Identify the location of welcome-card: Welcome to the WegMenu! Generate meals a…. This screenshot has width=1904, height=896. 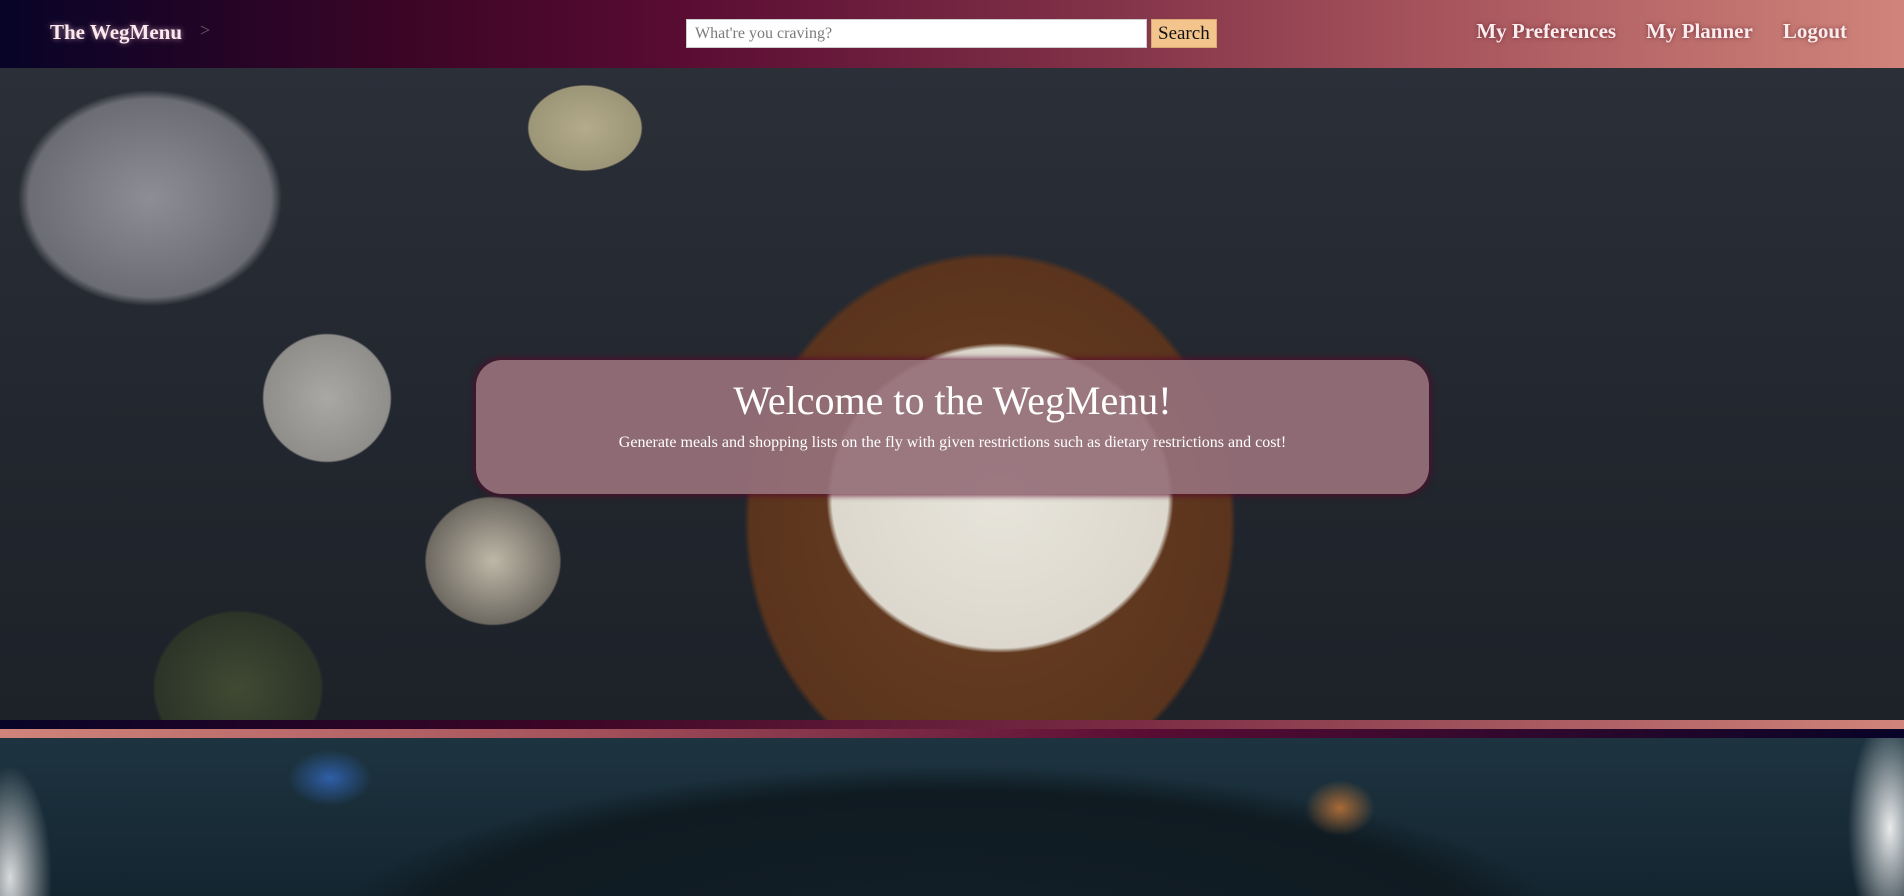
(952, 427).